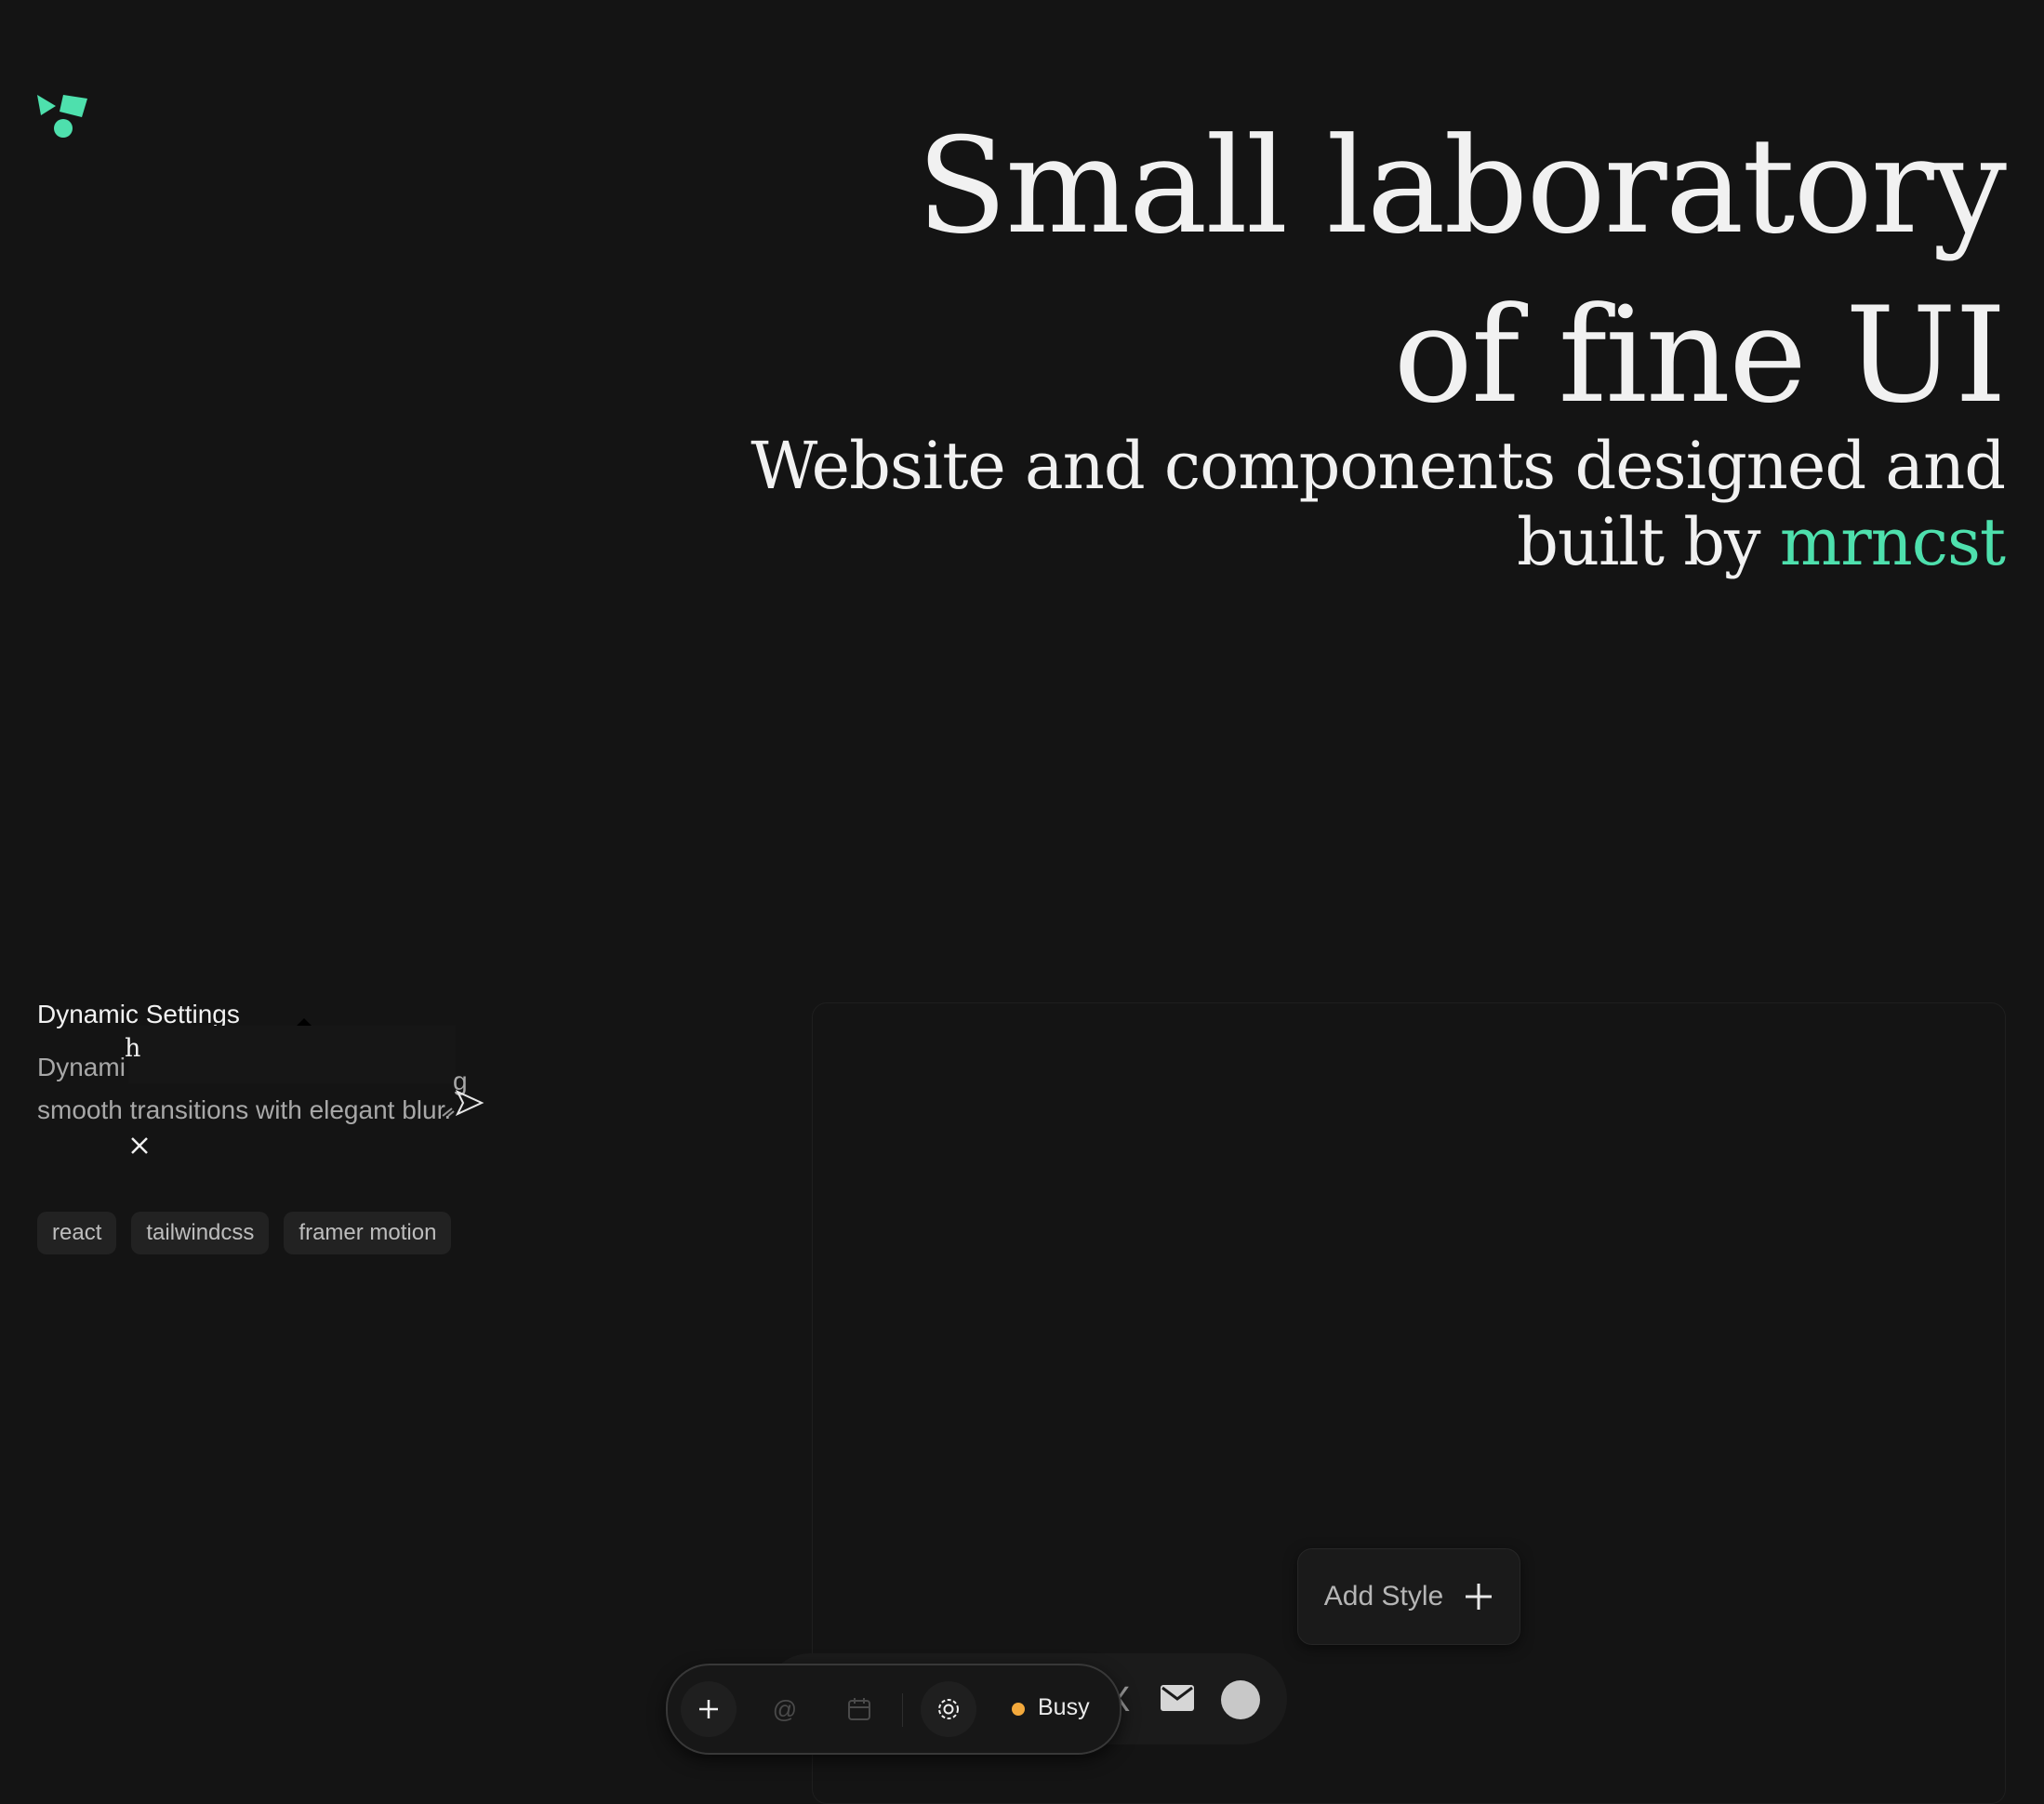  Describe the element at coordinates (81, 1067) in the screenshot. I see `description-line-1: Dynami` at that location.